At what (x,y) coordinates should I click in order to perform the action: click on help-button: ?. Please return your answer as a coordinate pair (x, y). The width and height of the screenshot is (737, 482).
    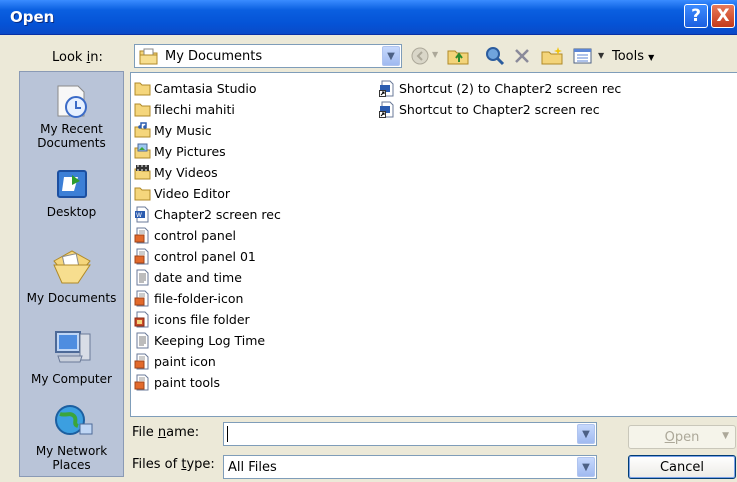
    Looking at the image, I should click on (696, 16).